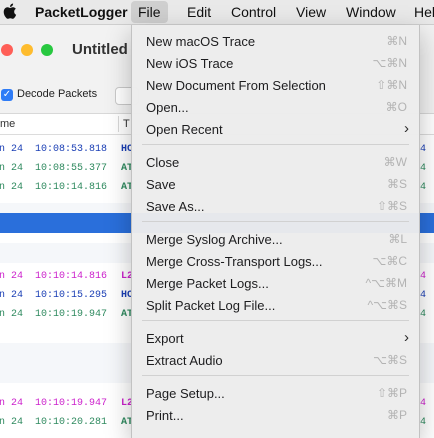 This screenshot has width=434, height=438. I want to click on menu-item-new-macos-trace: New macOS Trace ⌘N, so click(275, 42).